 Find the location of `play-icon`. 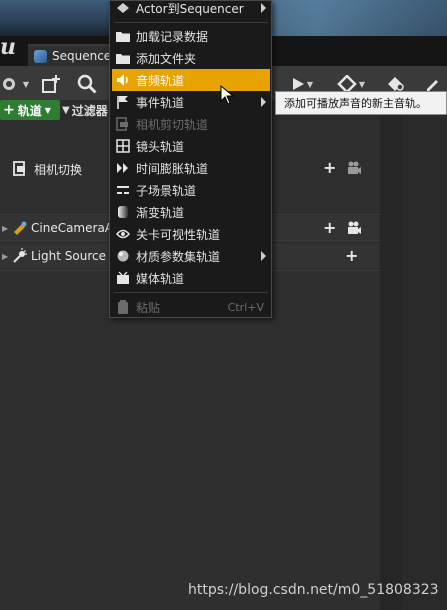

play-icon is located at coordinates (298, 84).